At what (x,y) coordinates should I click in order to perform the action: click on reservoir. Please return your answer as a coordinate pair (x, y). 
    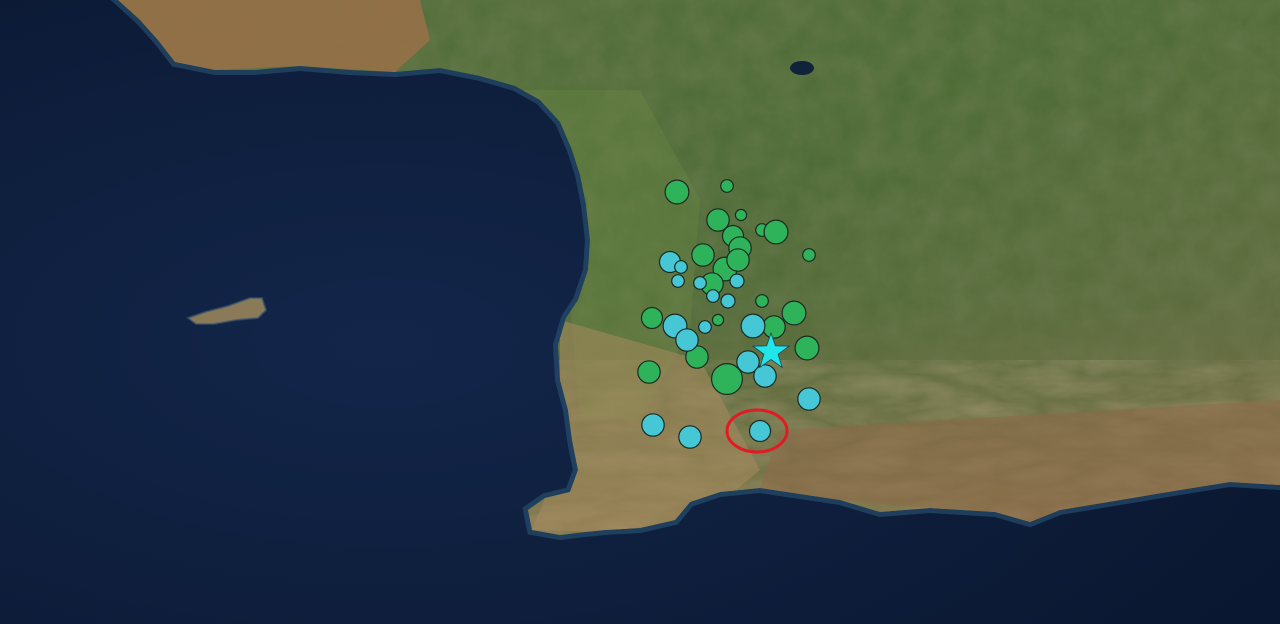
    Looking at the image, I should click on (802, 68).